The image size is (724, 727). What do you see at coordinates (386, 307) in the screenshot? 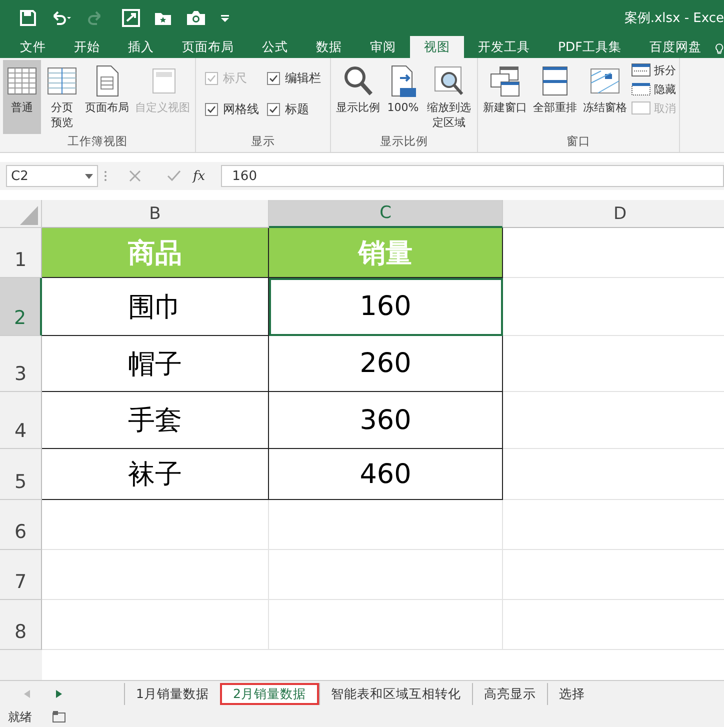
I see `table-cell: 160` at bounding box center [386, 307].